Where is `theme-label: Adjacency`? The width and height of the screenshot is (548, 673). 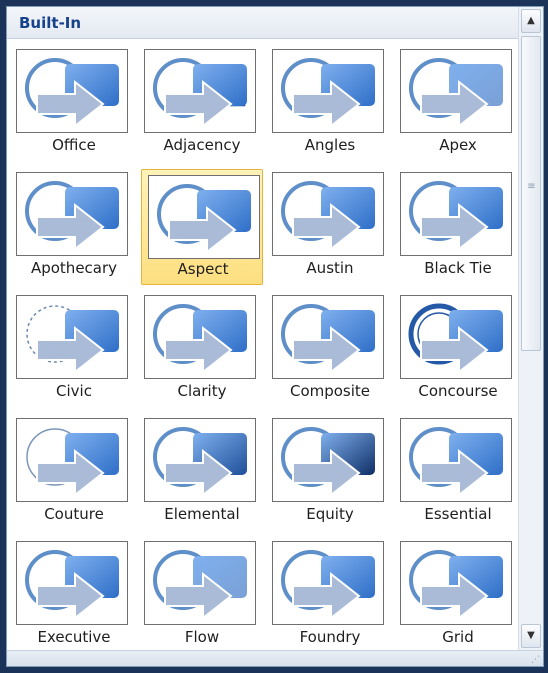
theme-label: Adjacency is located at coordinates (202, 145).